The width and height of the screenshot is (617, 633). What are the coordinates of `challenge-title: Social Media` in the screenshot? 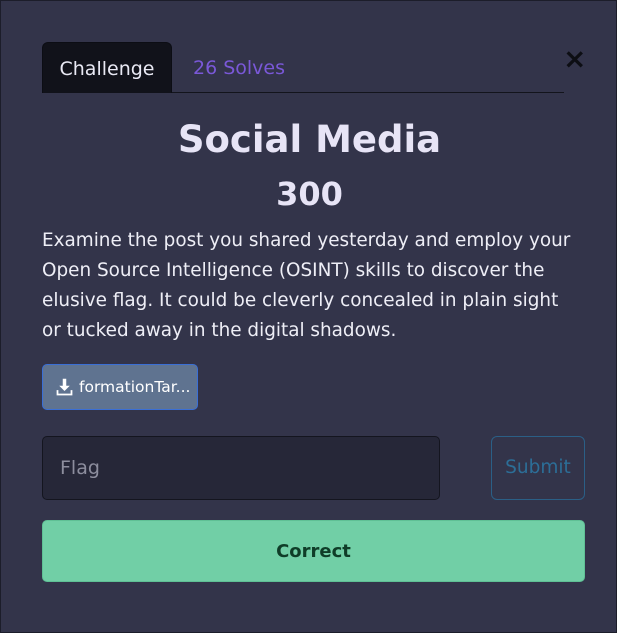 It's located at (309, 139).